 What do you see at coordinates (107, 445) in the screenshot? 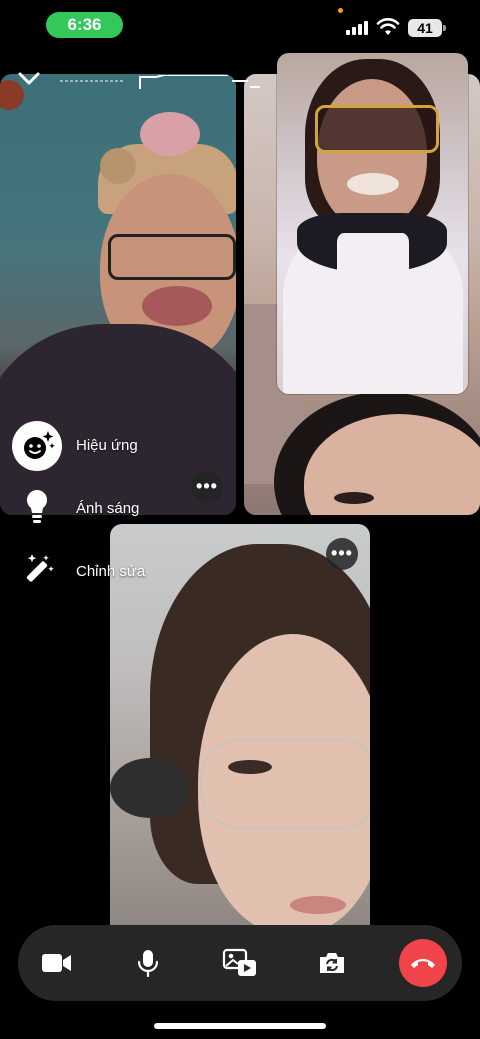
I see `menu-label-effects: Hiệu ứng` at bounding box center [107, 445].